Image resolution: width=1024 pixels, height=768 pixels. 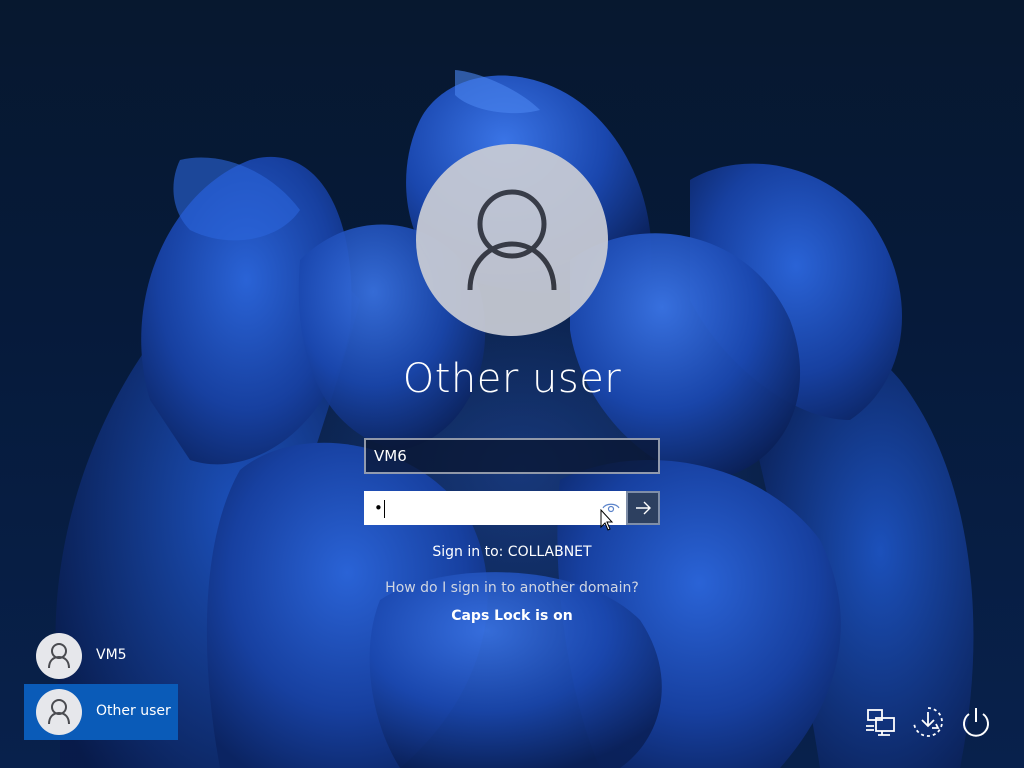 What do you see at coordinates (384, 508) in the screenshot?
I see `text-caret` at bounding box center [384, 508].